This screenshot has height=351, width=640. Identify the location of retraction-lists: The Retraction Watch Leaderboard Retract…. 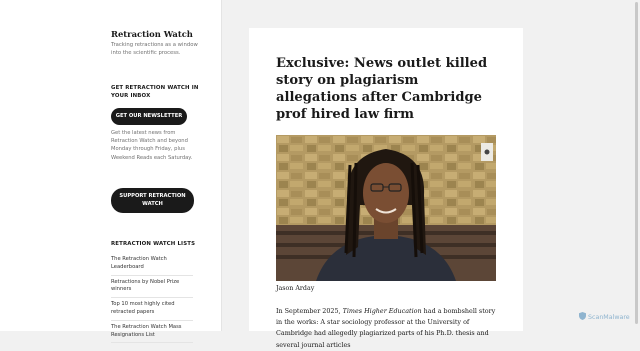
(152, 301).